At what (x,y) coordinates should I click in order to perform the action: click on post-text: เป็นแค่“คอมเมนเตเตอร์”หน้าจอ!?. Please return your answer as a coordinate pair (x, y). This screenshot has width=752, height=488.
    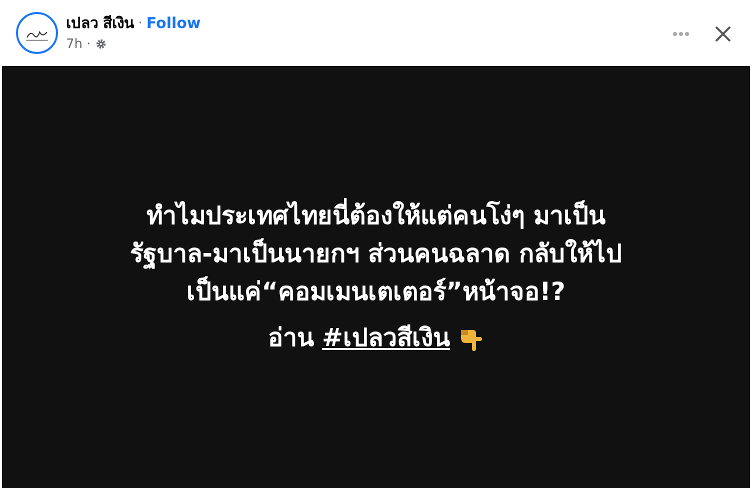
    Looking at the image, I should click on (376, 291).